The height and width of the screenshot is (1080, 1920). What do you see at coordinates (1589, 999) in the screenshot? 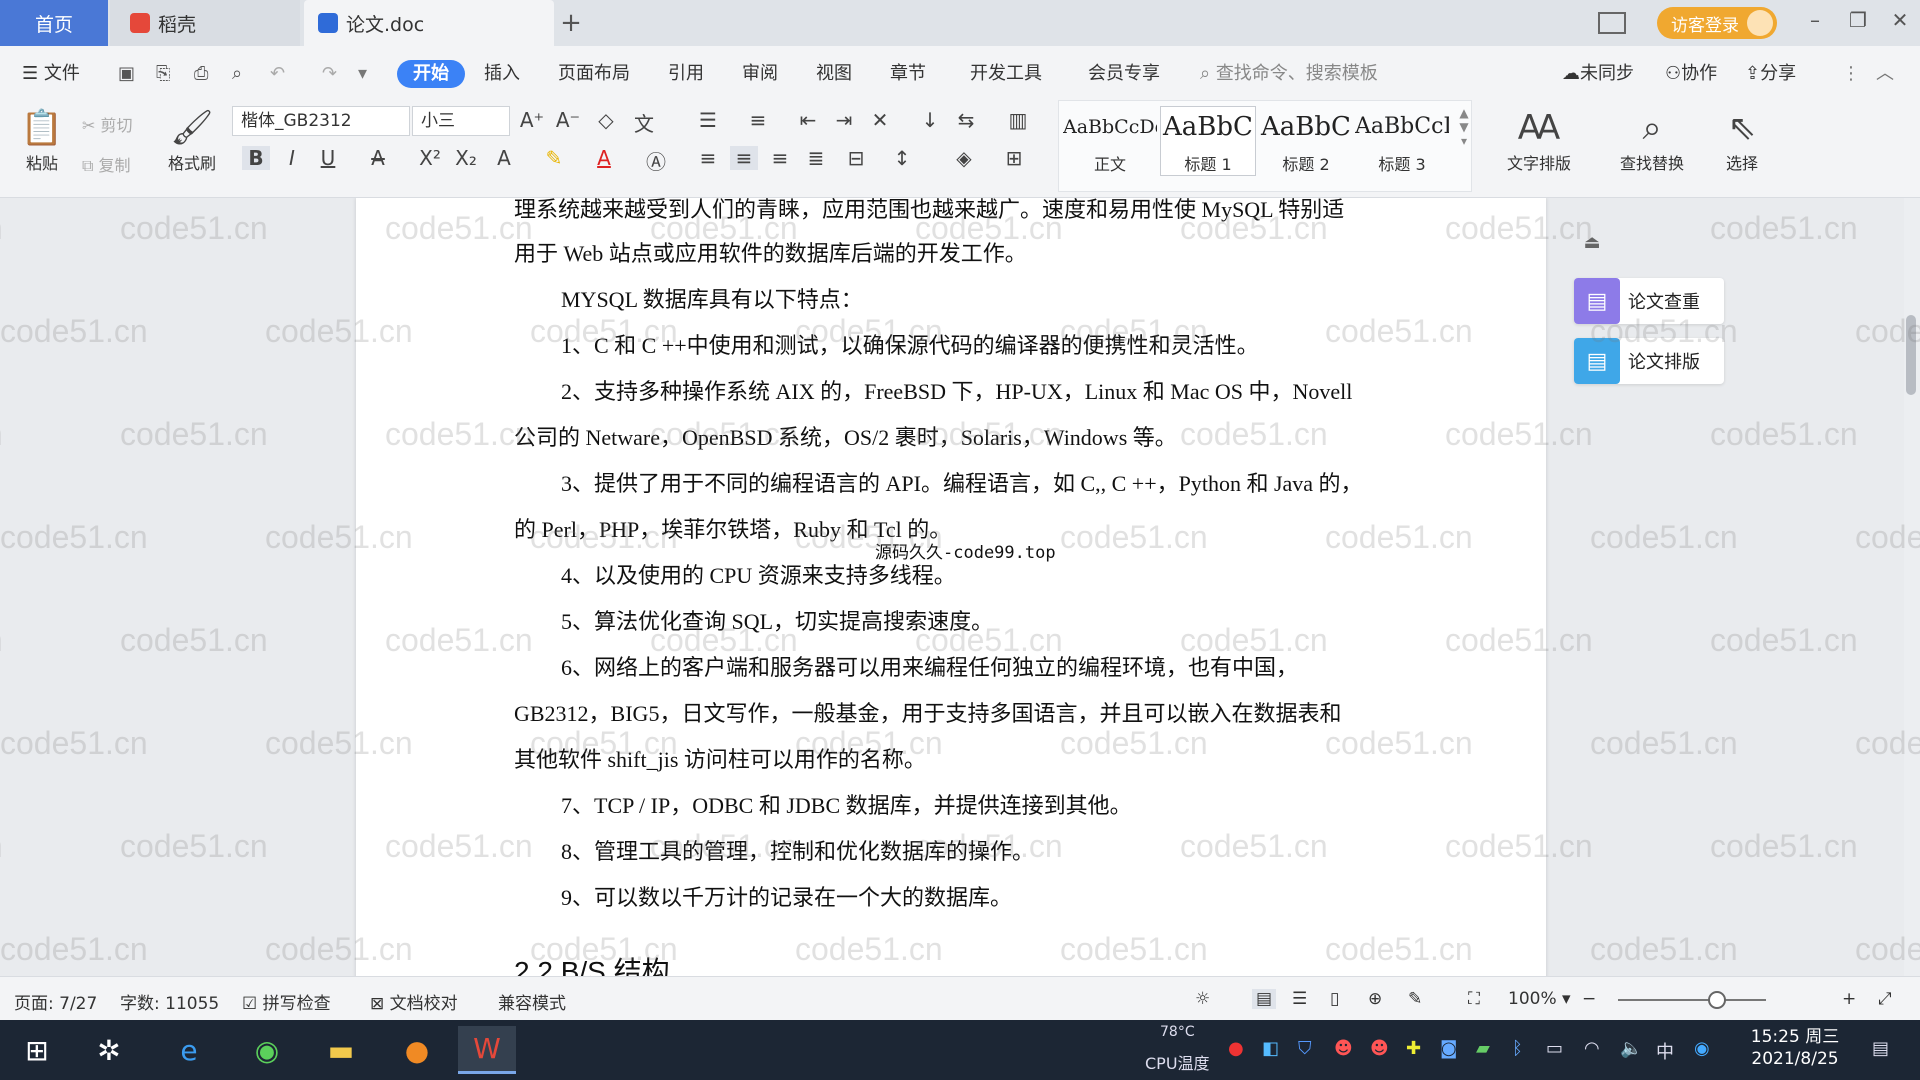
I see `zoom-out-icon: −` at bounding box center [1589, 999].